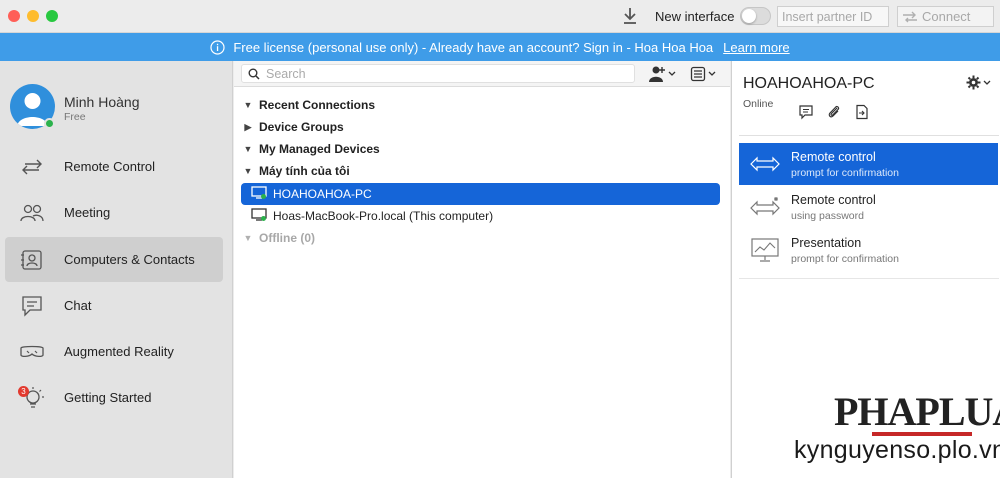 The image size is (1000, 478). Describe the element at coordinates (114, 212) in the screenshot. I see `sidebar-item-meeting: Meeting` at that location.